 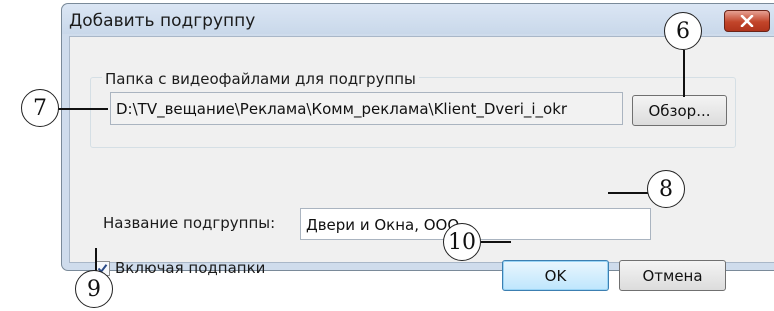 I want to click on callout-7: 7, so click(x=40, y=108).